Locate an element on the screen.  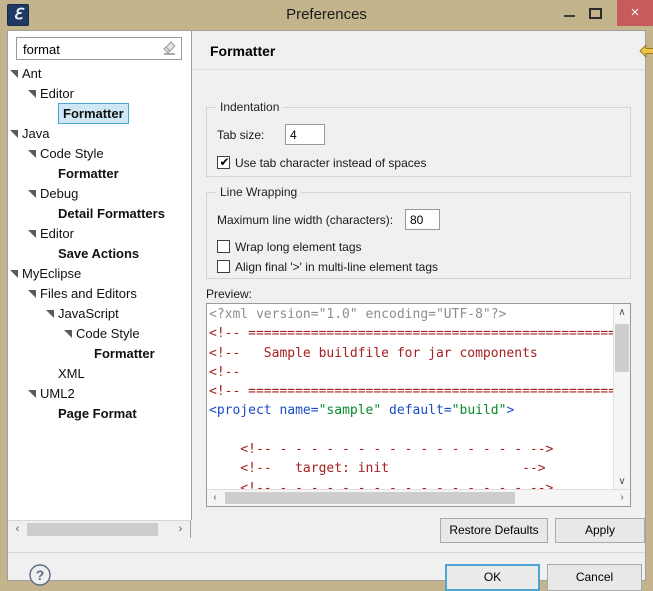
tree-horizontal-scrollbar: ‹ › is located at coordinates (99, 529).